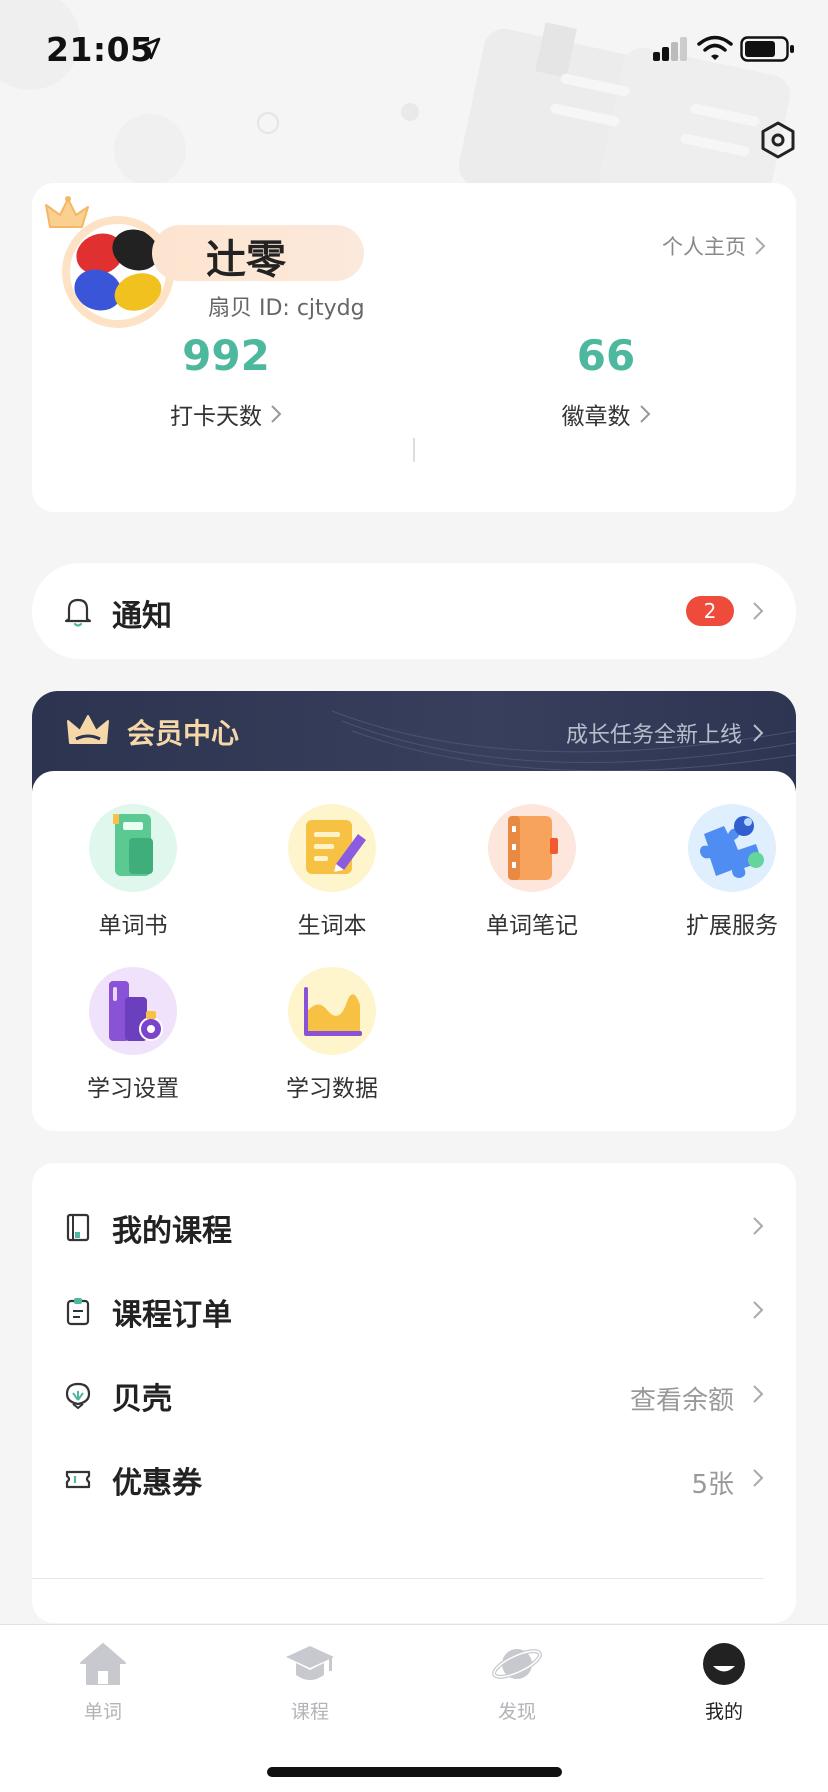 The height and width of the screenshot is (1792, 828). Describe the element at coordinates (398, 1578) in the screenshot. I see `menu-divider` at that location.